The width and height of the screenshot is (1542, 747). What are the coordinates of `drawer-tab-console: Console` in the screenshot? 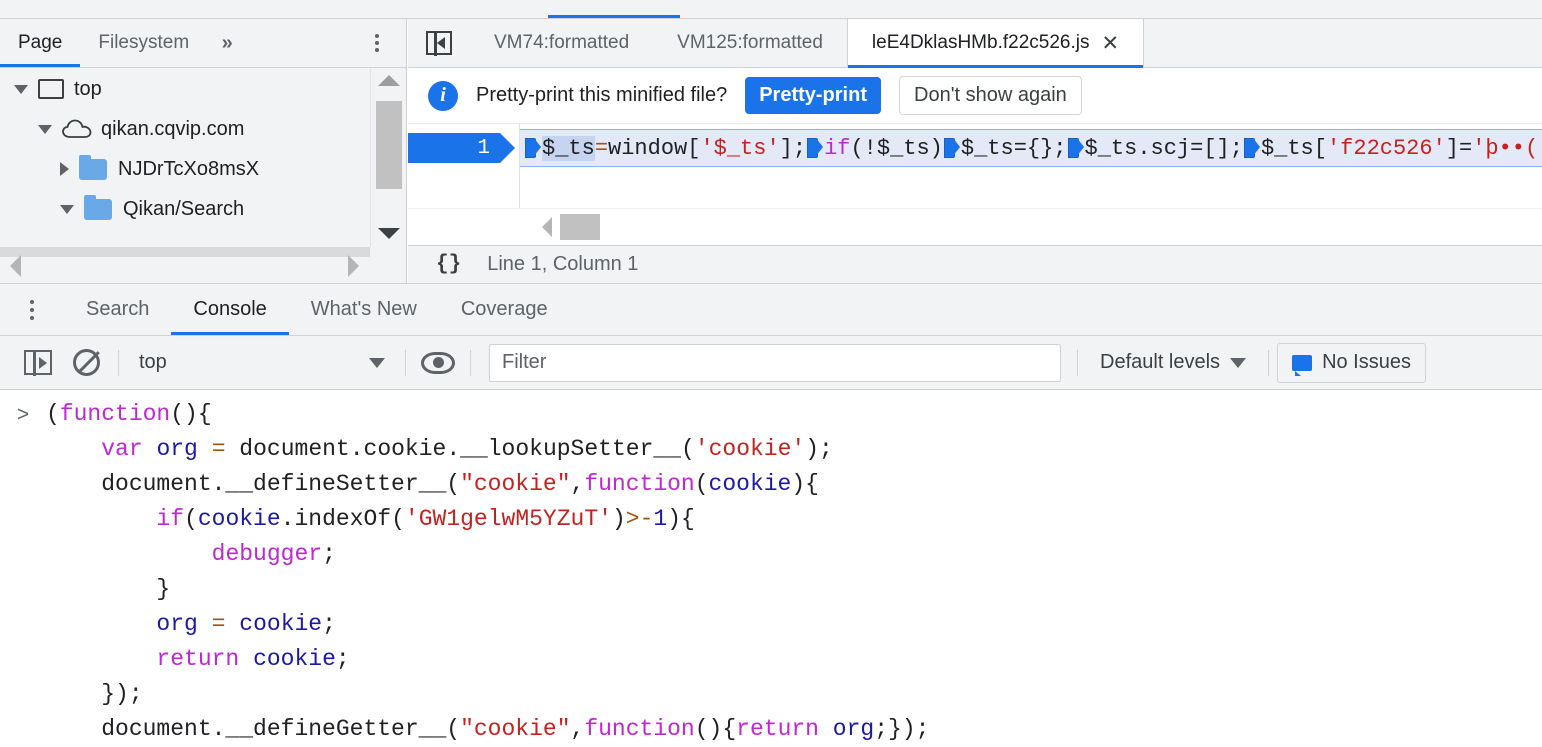 It's located at (230, 309).